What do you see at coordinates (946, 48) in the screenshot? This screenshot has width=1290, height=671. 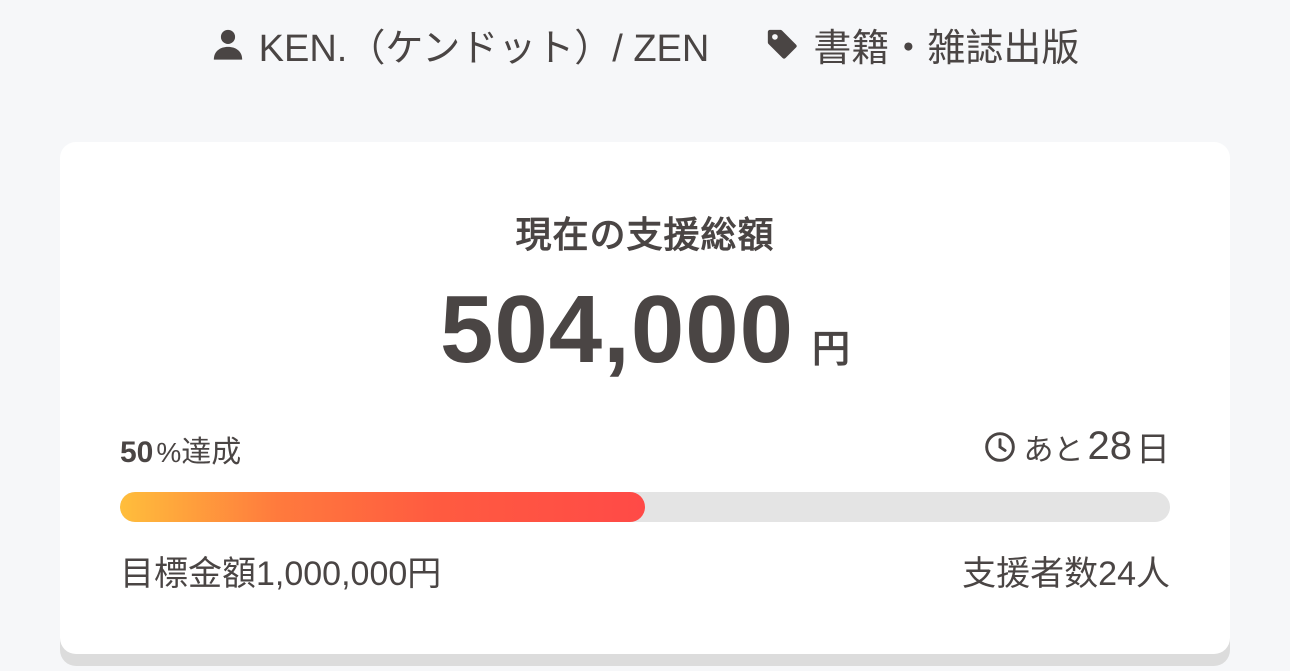 I see `category-name: 書籍・雑誌出版` at bounding box center [946, 48].